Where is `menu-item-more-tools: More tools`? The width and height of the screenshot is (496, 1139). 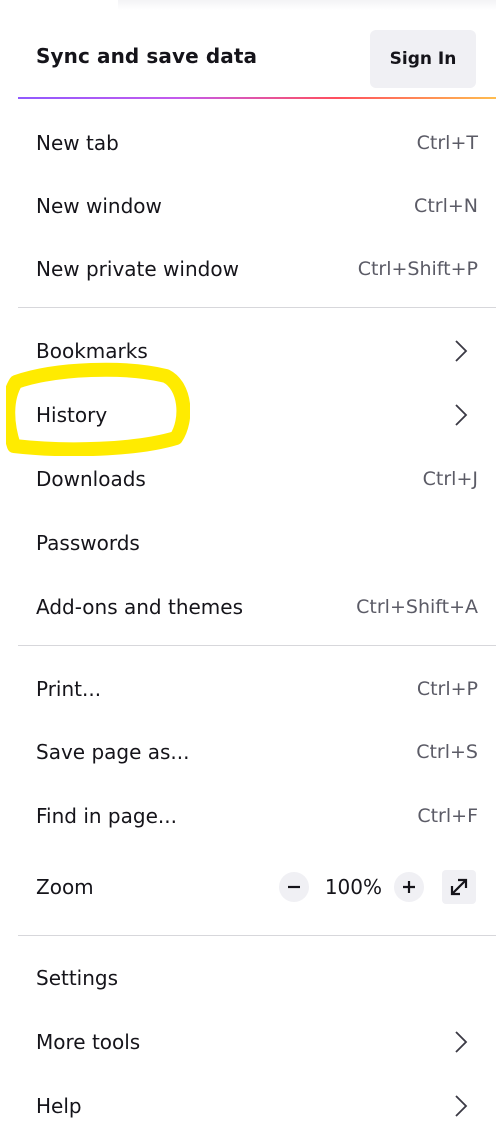
menu-item-more-tools: More tools is located at coordinates (248, 1042).